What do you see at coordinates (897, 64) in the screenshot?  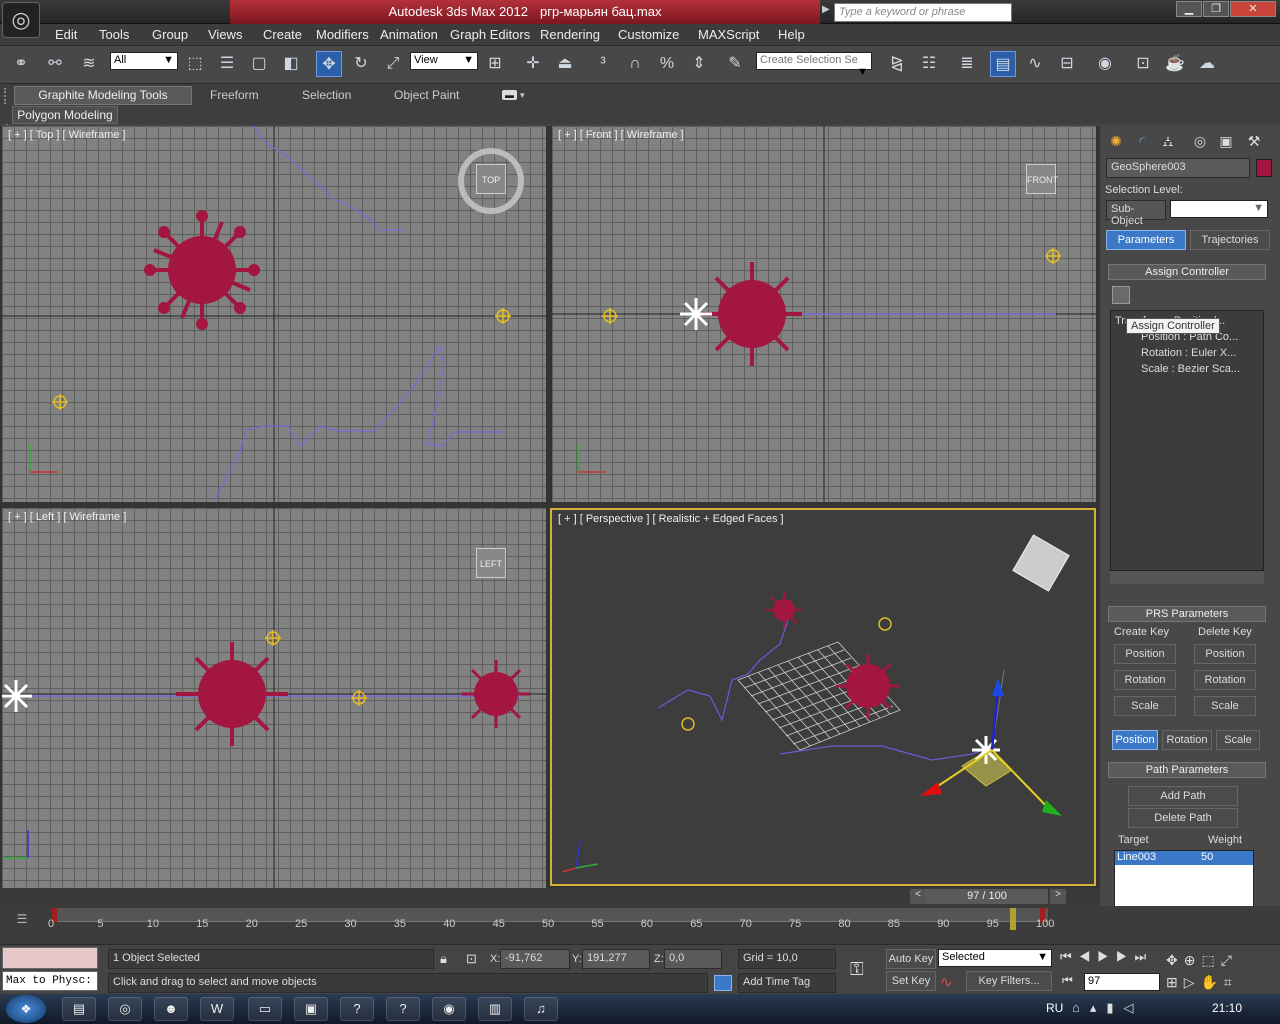 I see `mirror-icon: ⧎` at bounding box center [897, 64].